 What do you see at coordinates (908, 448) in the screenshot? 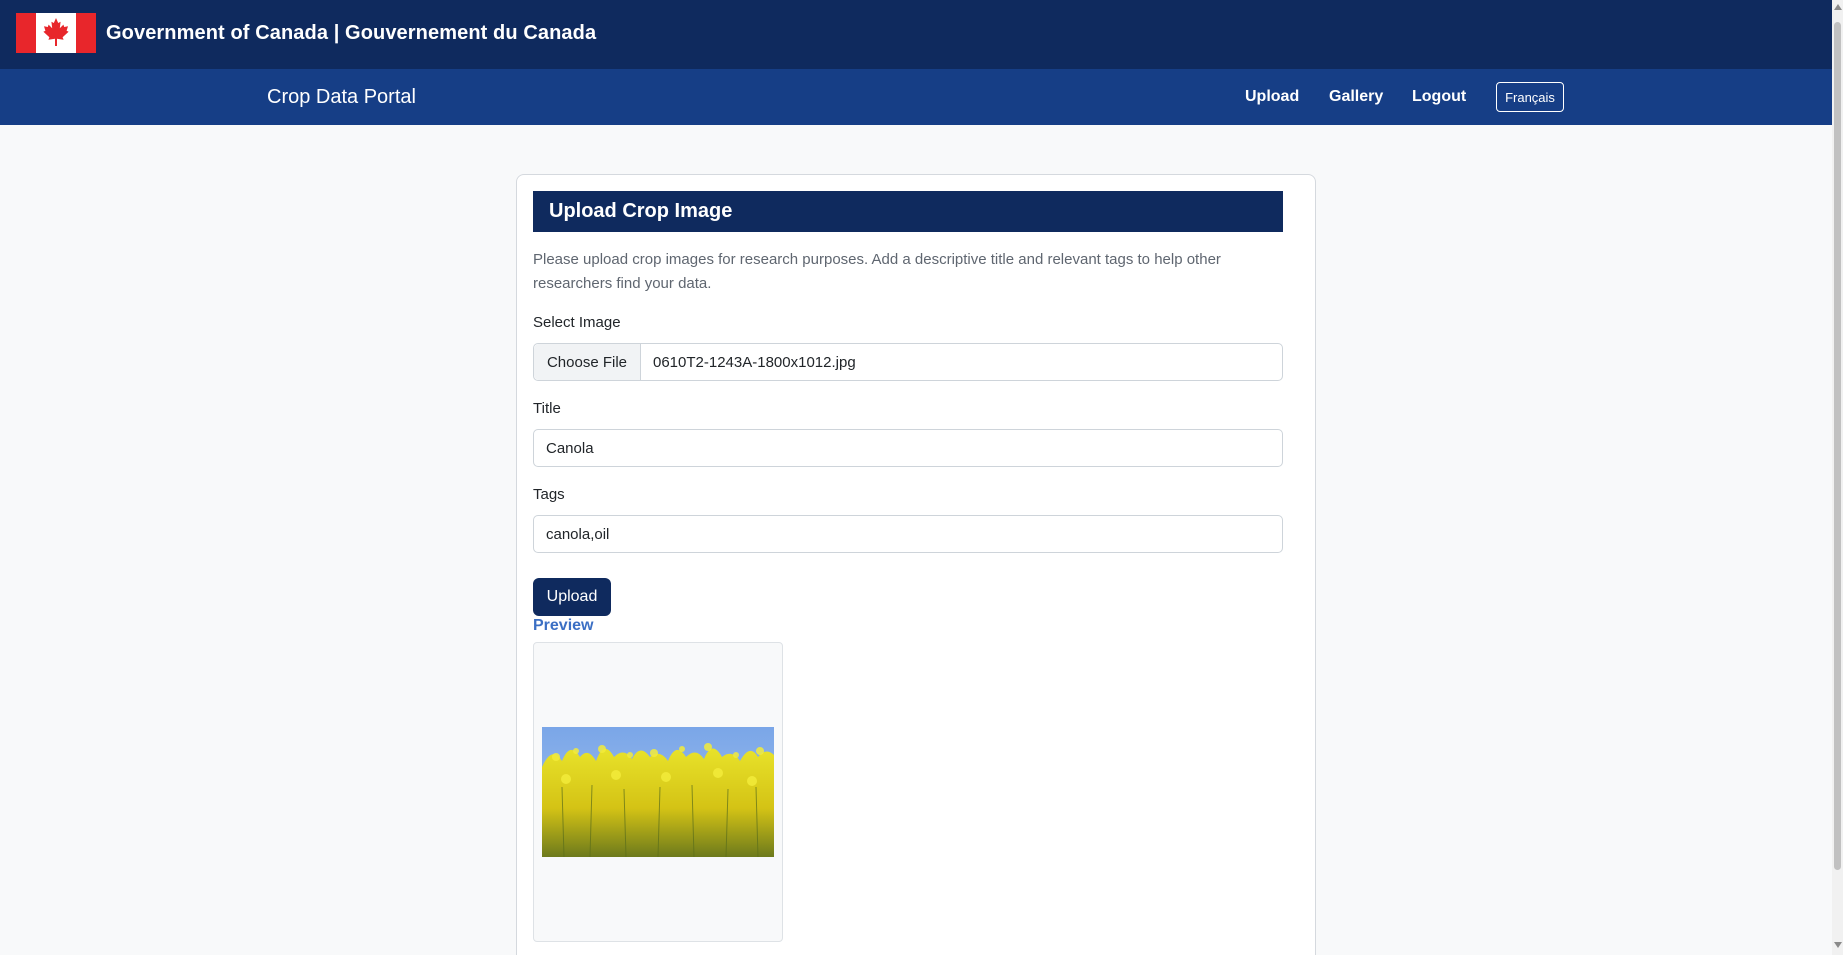
I see `title-input: Canola` at bounding box center [908, 448].